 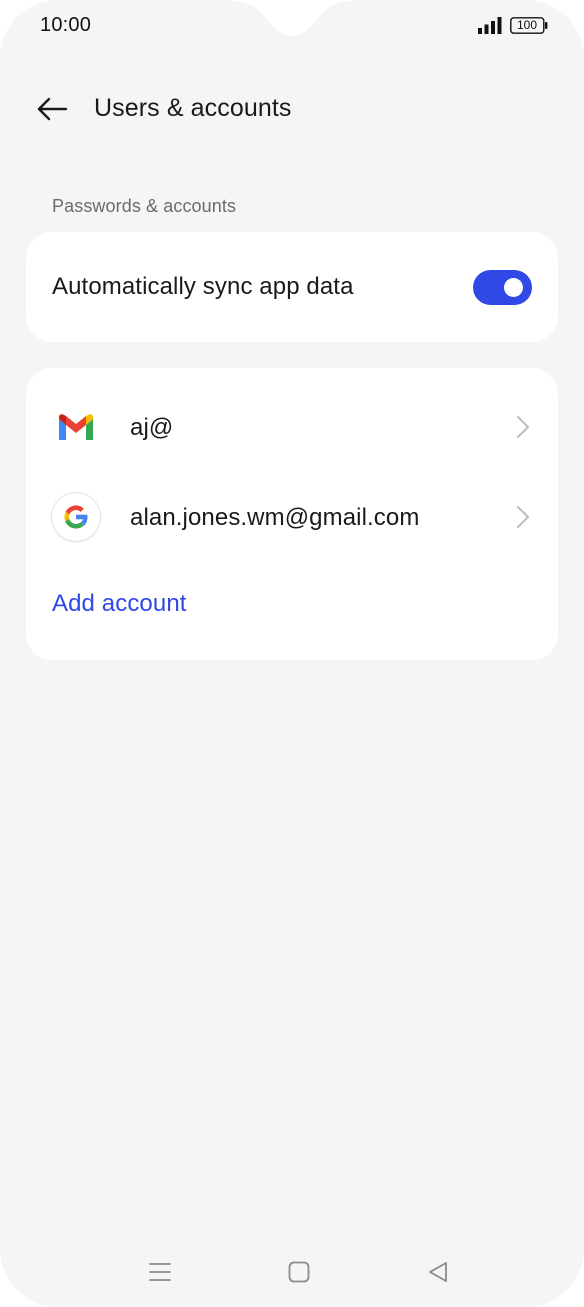 I want to click on gmail-icon, so click(x=76, y=427).